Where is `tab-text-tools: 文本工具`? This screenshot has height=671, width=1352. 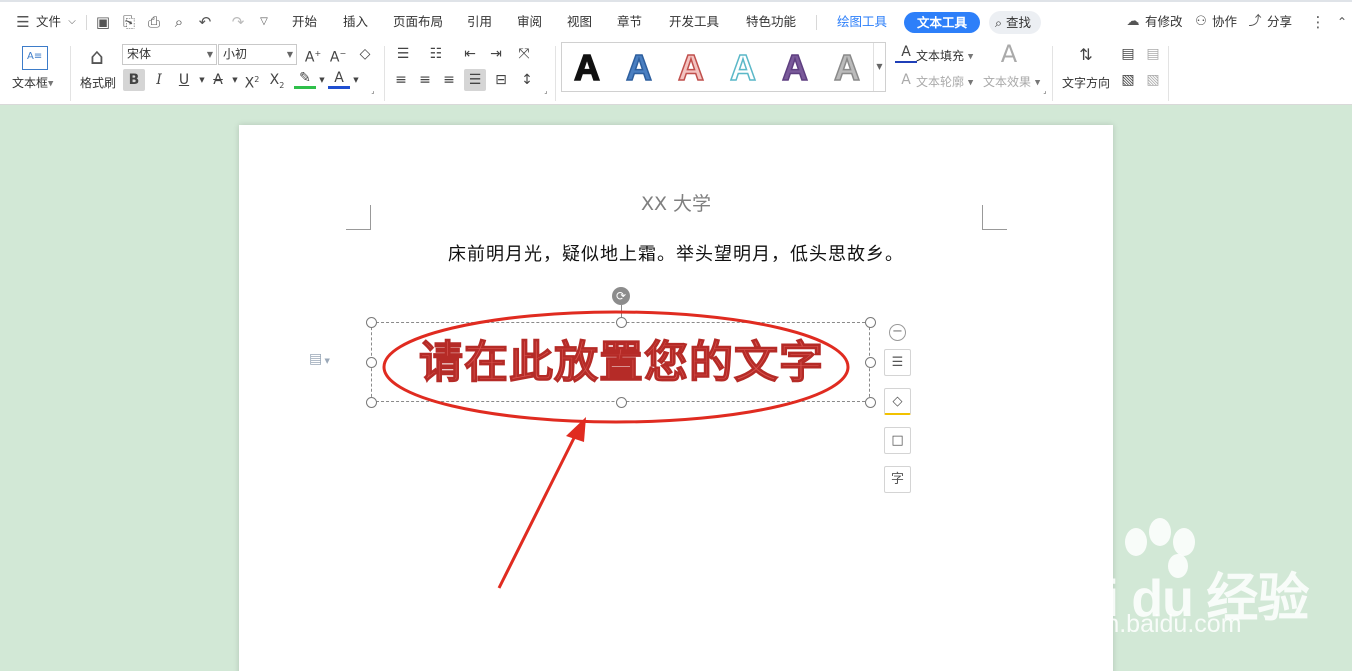 tab-text-tools: 文本工具 is located at coordinates (942, 22).